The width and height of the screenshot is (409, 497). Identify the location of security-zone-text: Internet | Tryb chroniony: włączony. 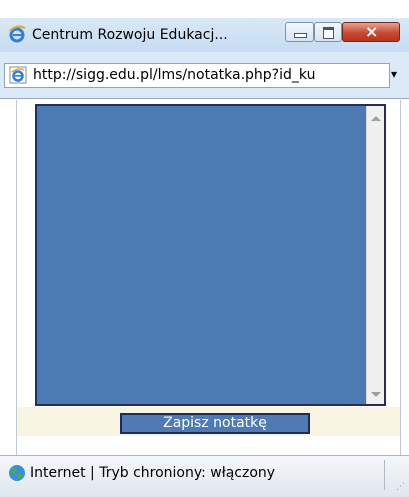
(153, 473).